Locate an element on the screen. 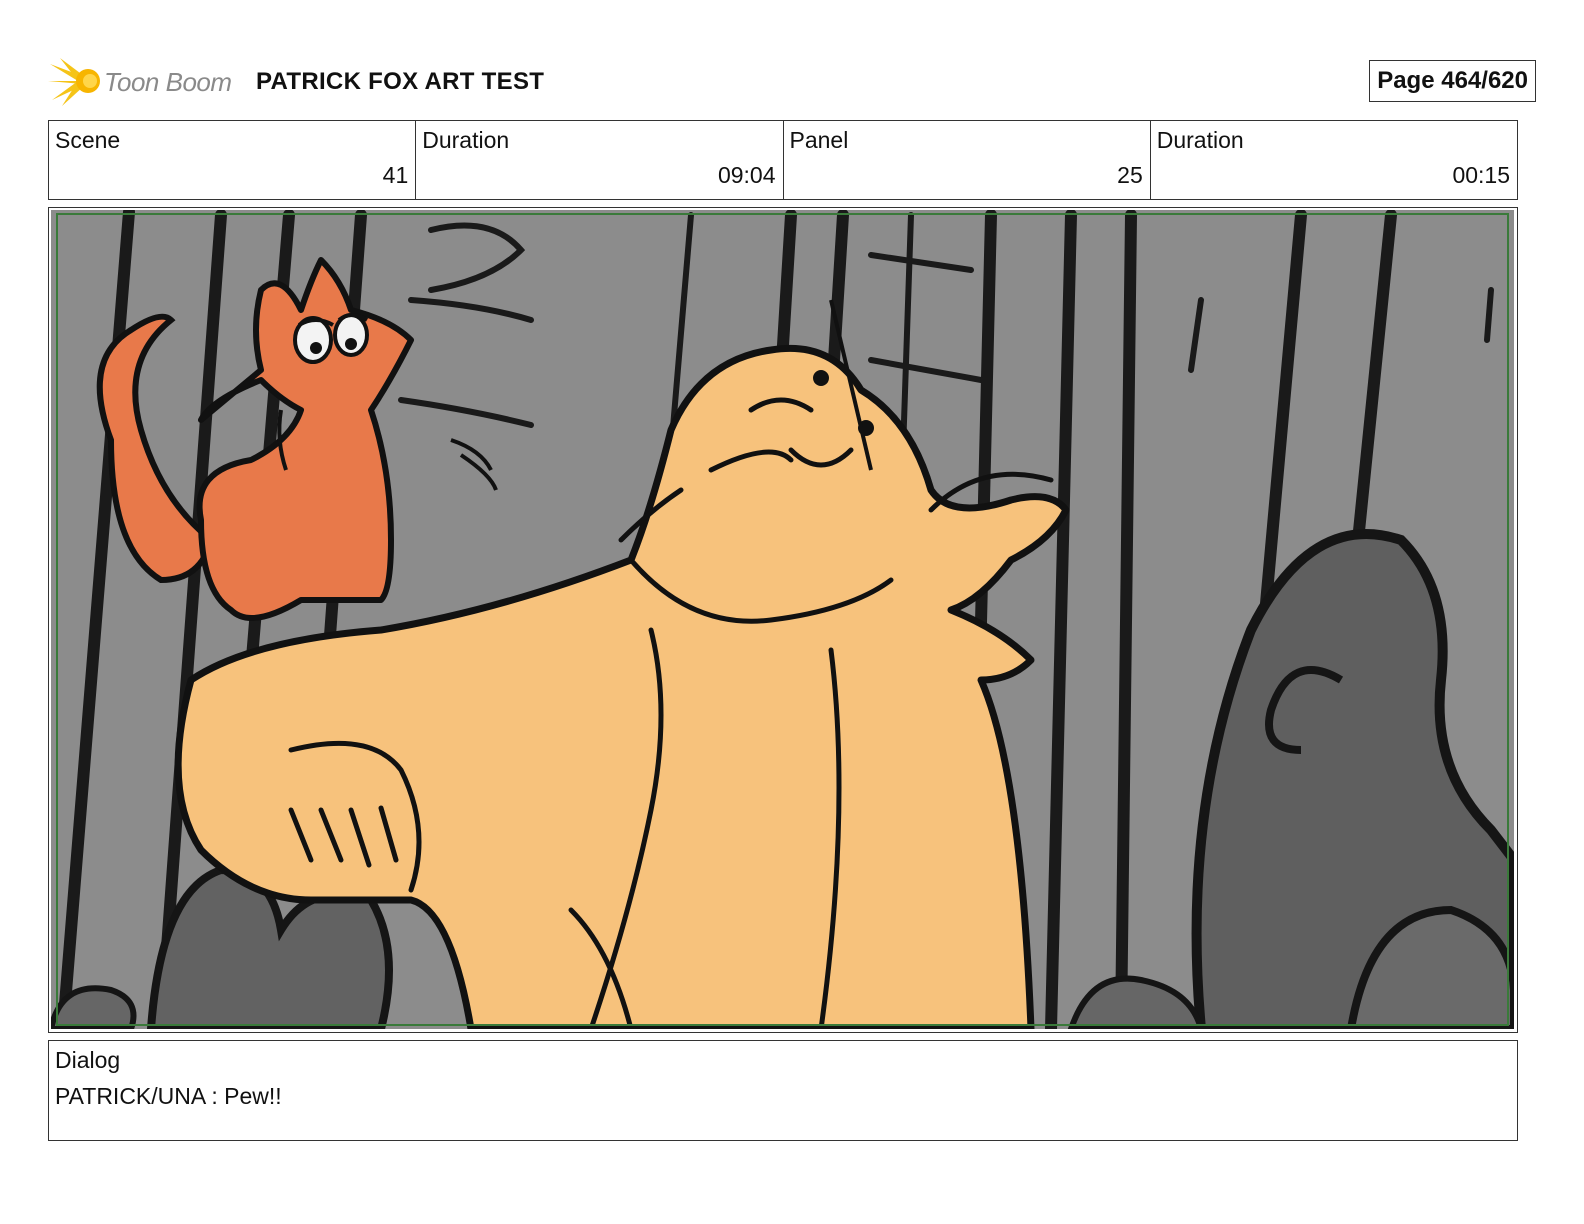  panel-label: Panel is located at coordinates (819, 140).